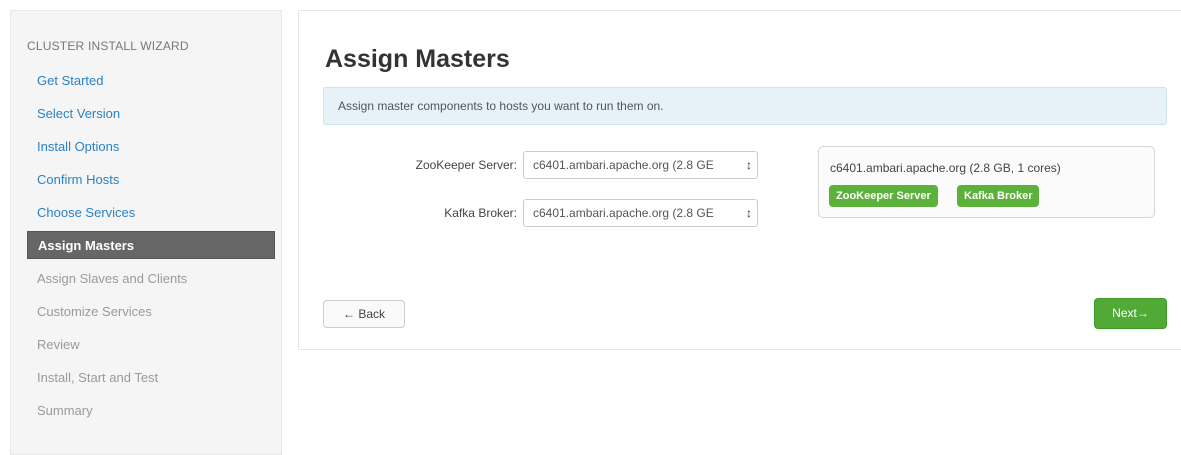  What do you see at coordinates (65, 410) in the screenshot?
I see `sidebar-item-summary: Summary` at bounding box center [65, 410].